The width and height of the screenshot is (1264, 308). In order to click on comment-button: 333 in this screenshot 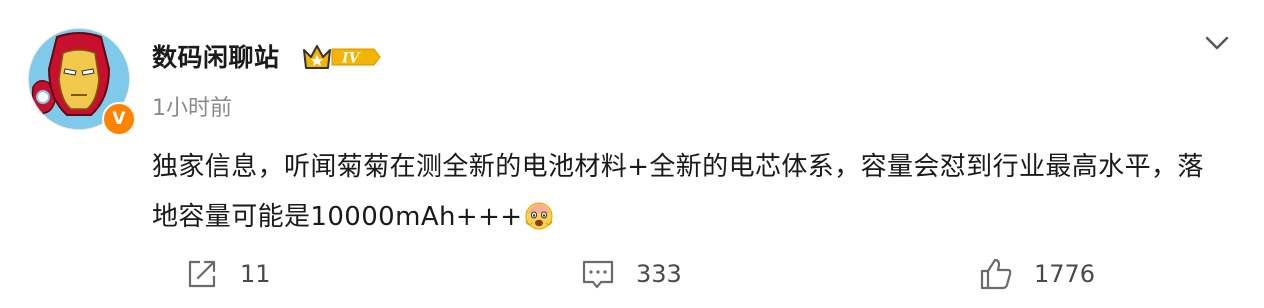, I will do `click(631, 274)`.